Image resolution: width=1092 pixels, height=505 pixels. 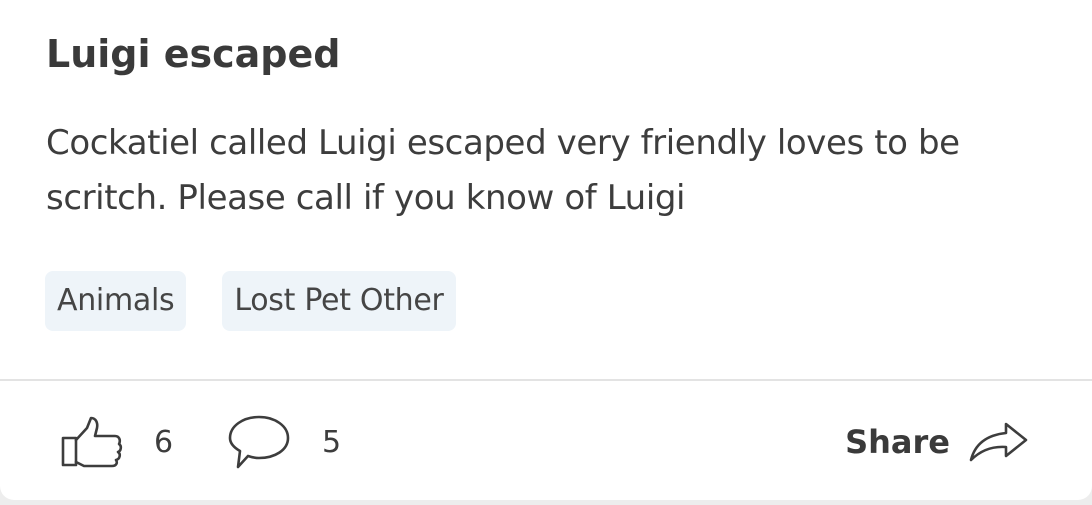 What do you see at coordinates (999, 442) in the screenshot?
I see `share-arrow-icon` at bounding box center [999, 442].